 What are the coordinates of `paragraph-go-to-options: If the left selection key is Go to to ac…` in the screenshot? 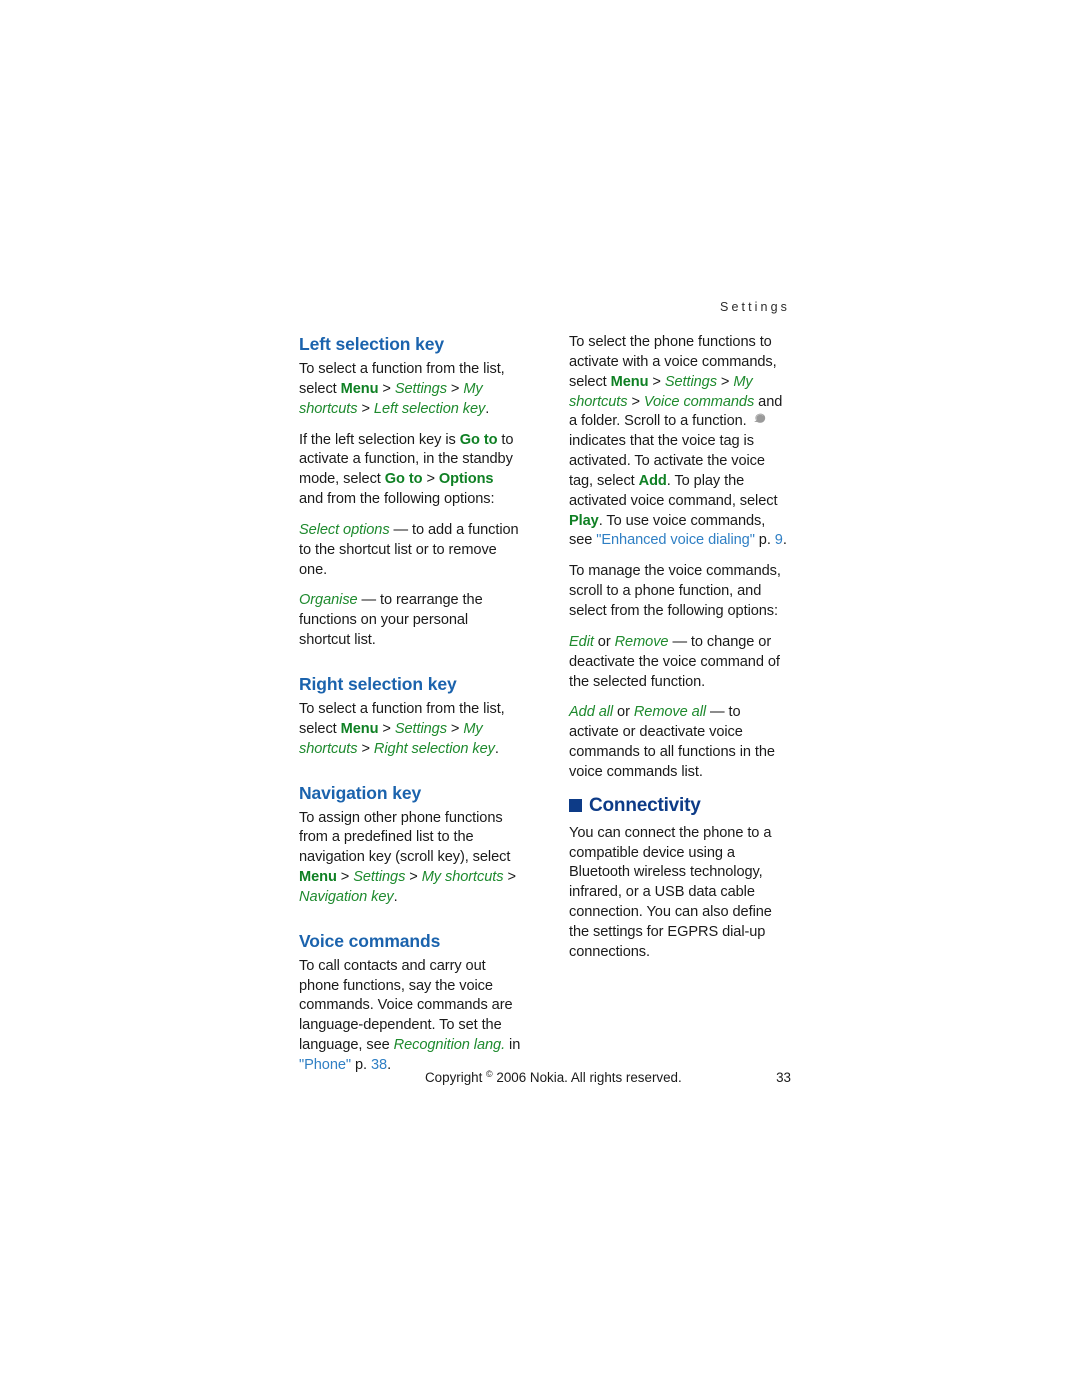 It's located at (410, 470).